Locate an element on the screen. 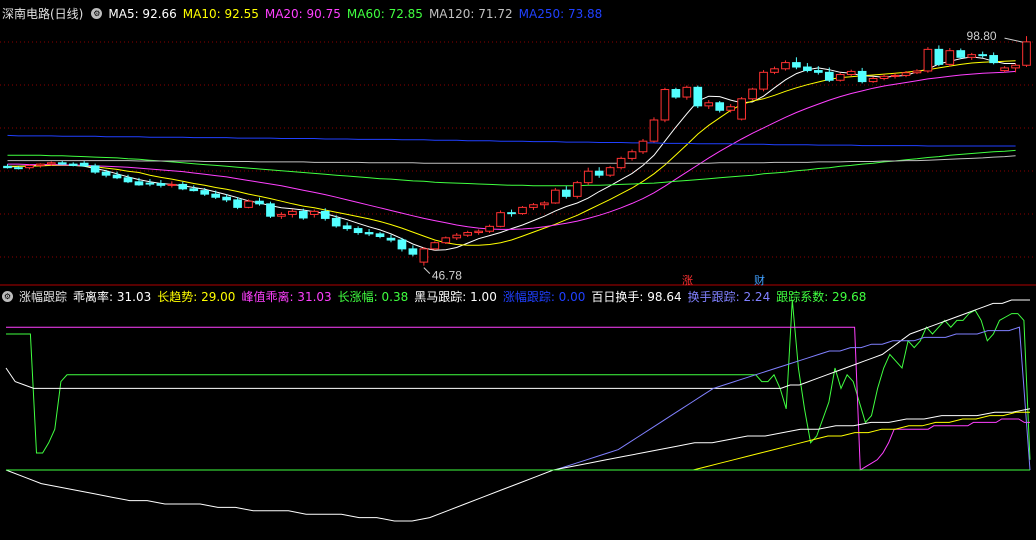 The image size is (1036, 540). event-marker-zhang: 涨 is located at coordinates (687, 280).